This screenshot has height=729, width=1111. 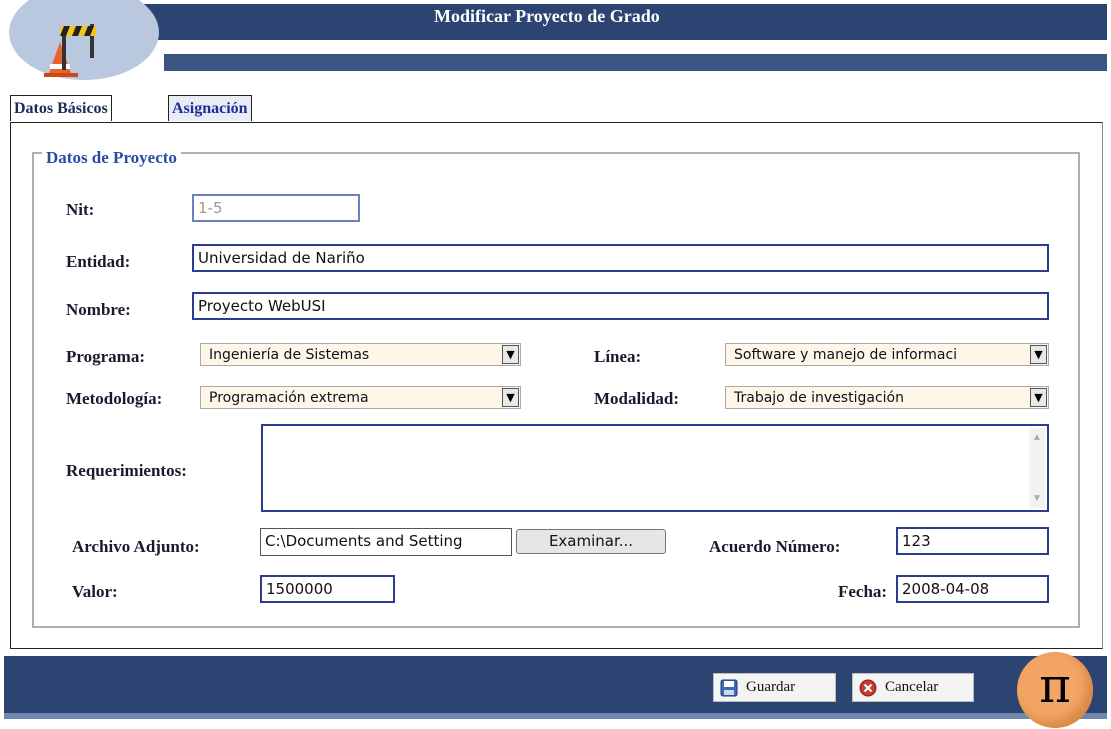 What do you see at coordinates (276, 208) in the screenshot?
I see `nit-field: 1-5` at bounding box center [276, 208].